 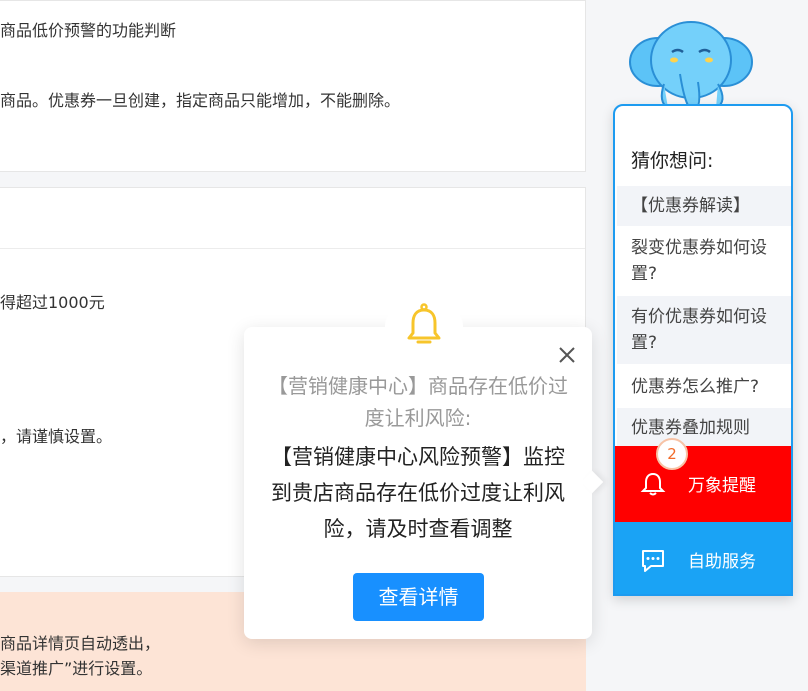 I want to click on card-text-line: 商品。优惠券一旦创建，指定商品只能增加，不能删除。, so click(x=200, y=100).